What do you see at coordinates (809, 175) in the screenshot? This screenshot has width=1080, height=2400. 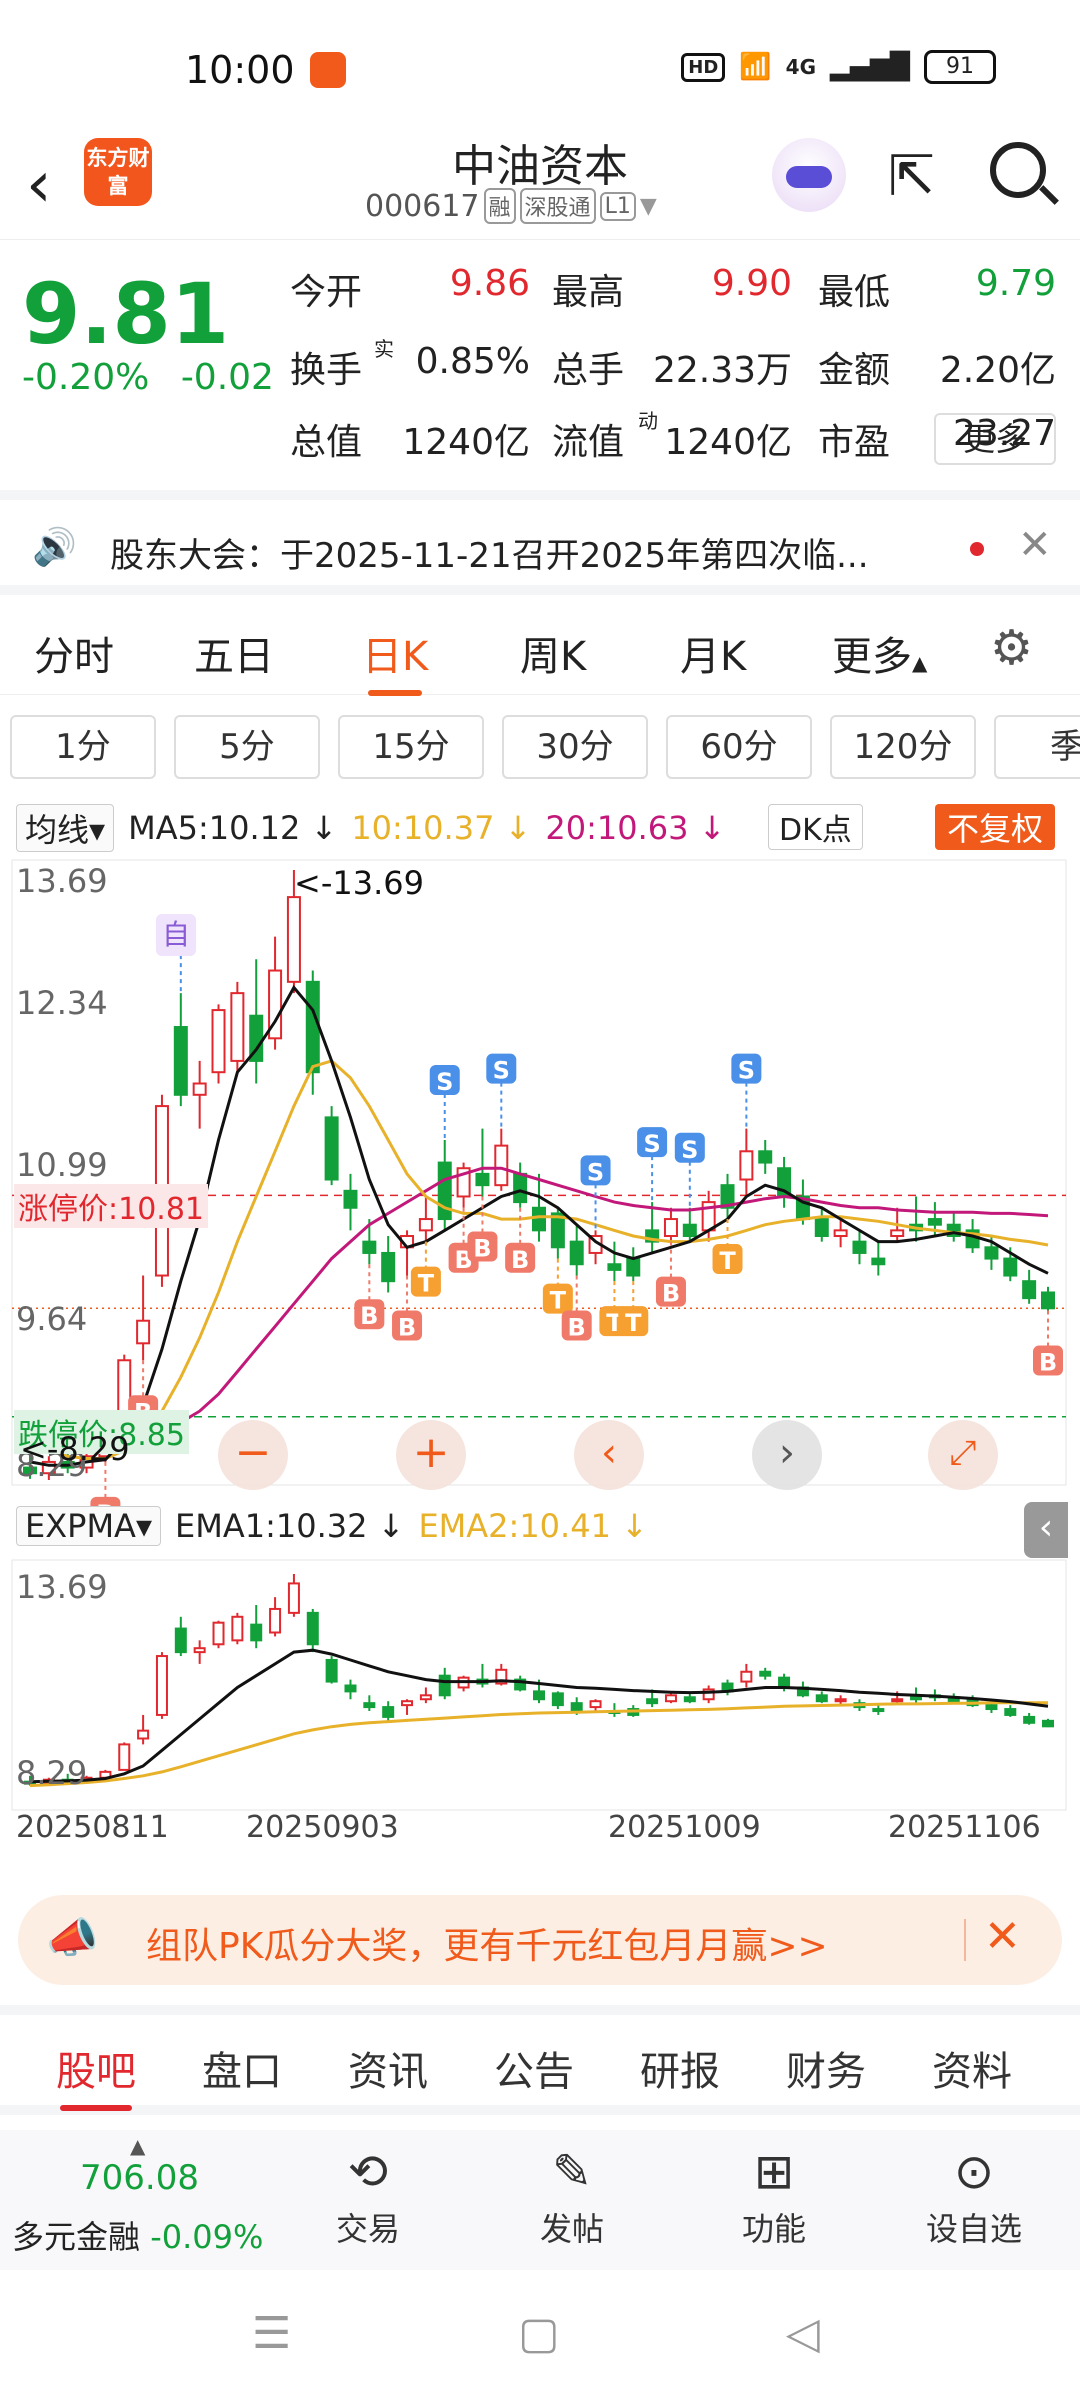 I see `ai-assistant-icon` at bounding box center [809, 175].